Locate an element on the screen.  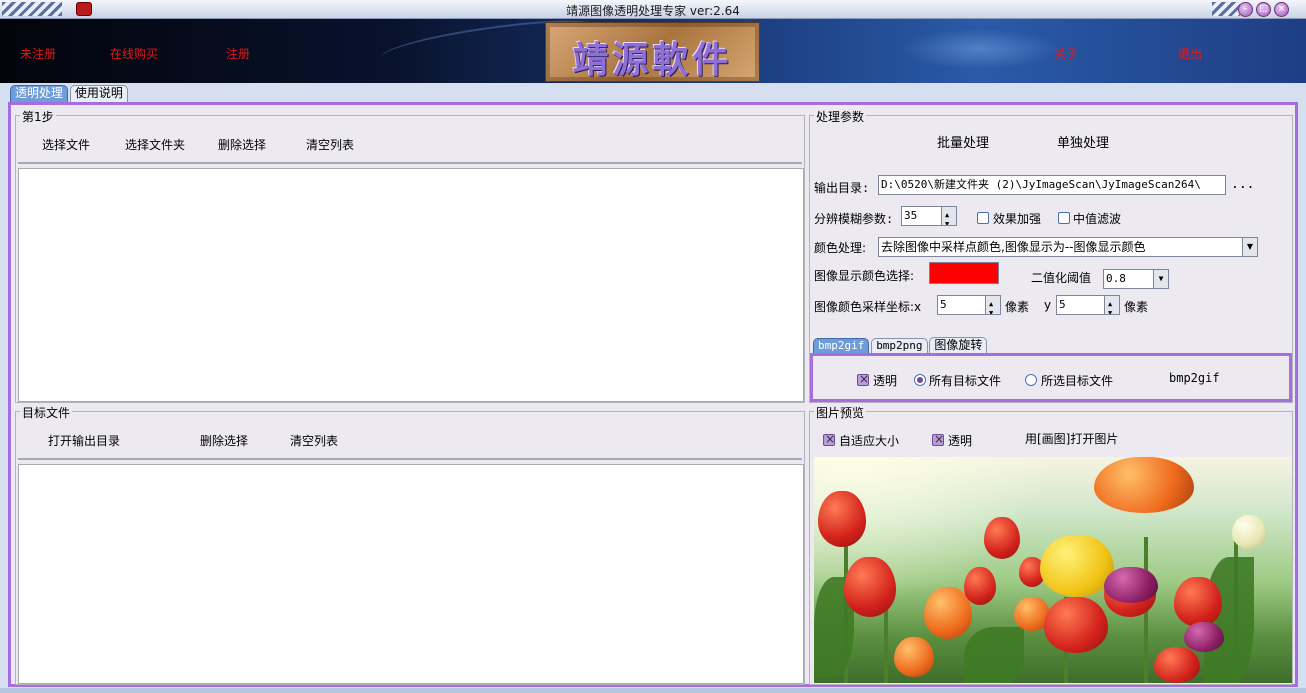
params-title: 处理参数 is located at coordinates (840, 116).